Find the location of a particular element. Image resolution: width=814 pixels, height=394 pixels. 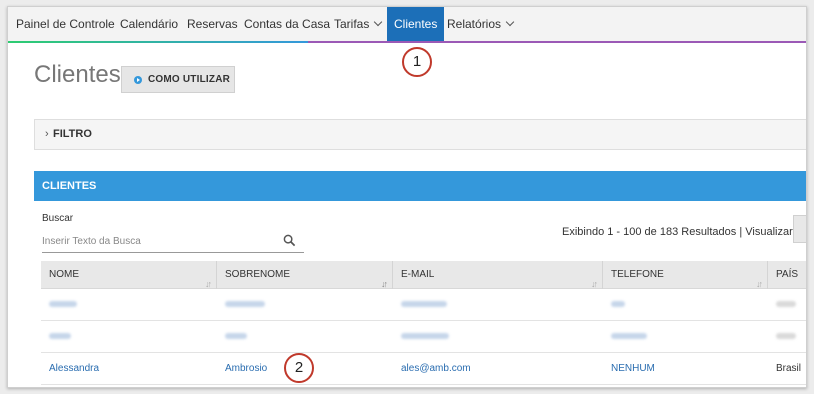

column-label: PAÍS is located at coordinates (787, 274).